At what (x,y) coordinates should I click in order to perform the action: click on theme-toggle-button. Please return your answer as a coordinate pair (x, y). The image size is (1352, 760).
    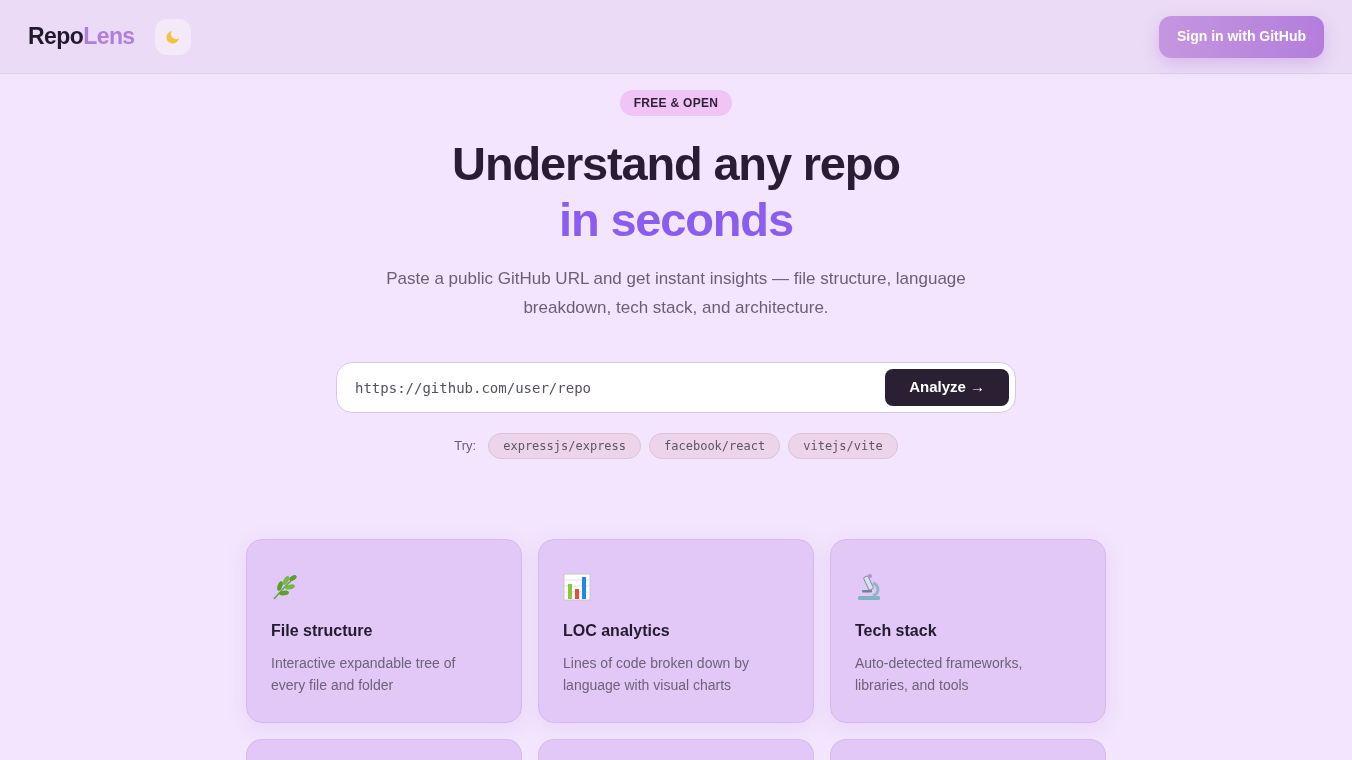
    Looking at the image, I should click on (172, 36).